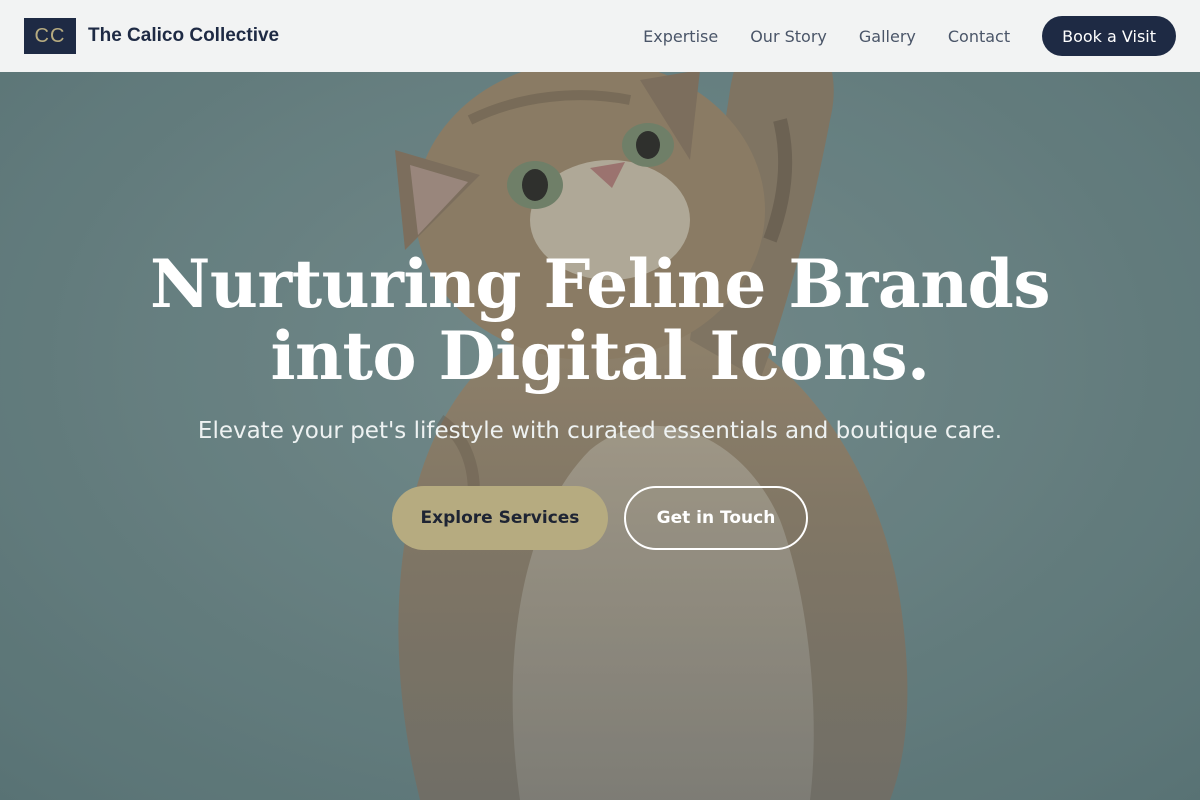 The width and height of the screenshot is (1200, 800). What do you see at coordinates (50, 36) in the screenshot?
I see `logo-mark: CC` at bounding box center [50, 36].